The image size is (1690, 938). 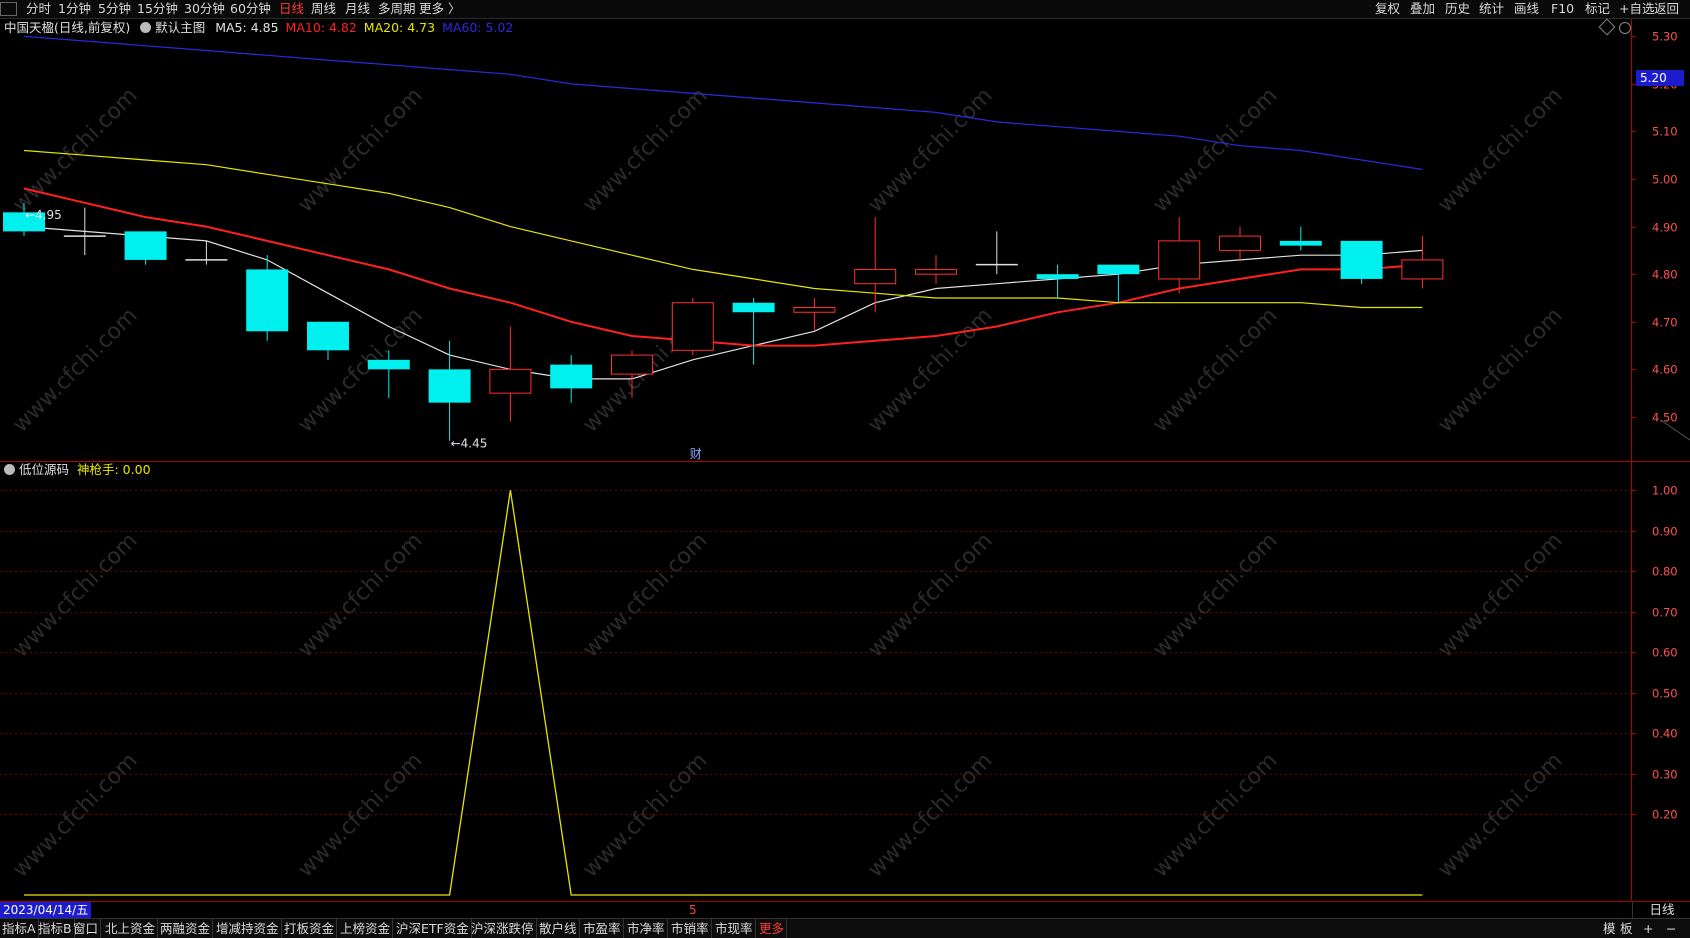 What do you see at coordinates (1609, 928) in the screenshot?
I see `panel-control: 模` at bounding box center [1609, 928].